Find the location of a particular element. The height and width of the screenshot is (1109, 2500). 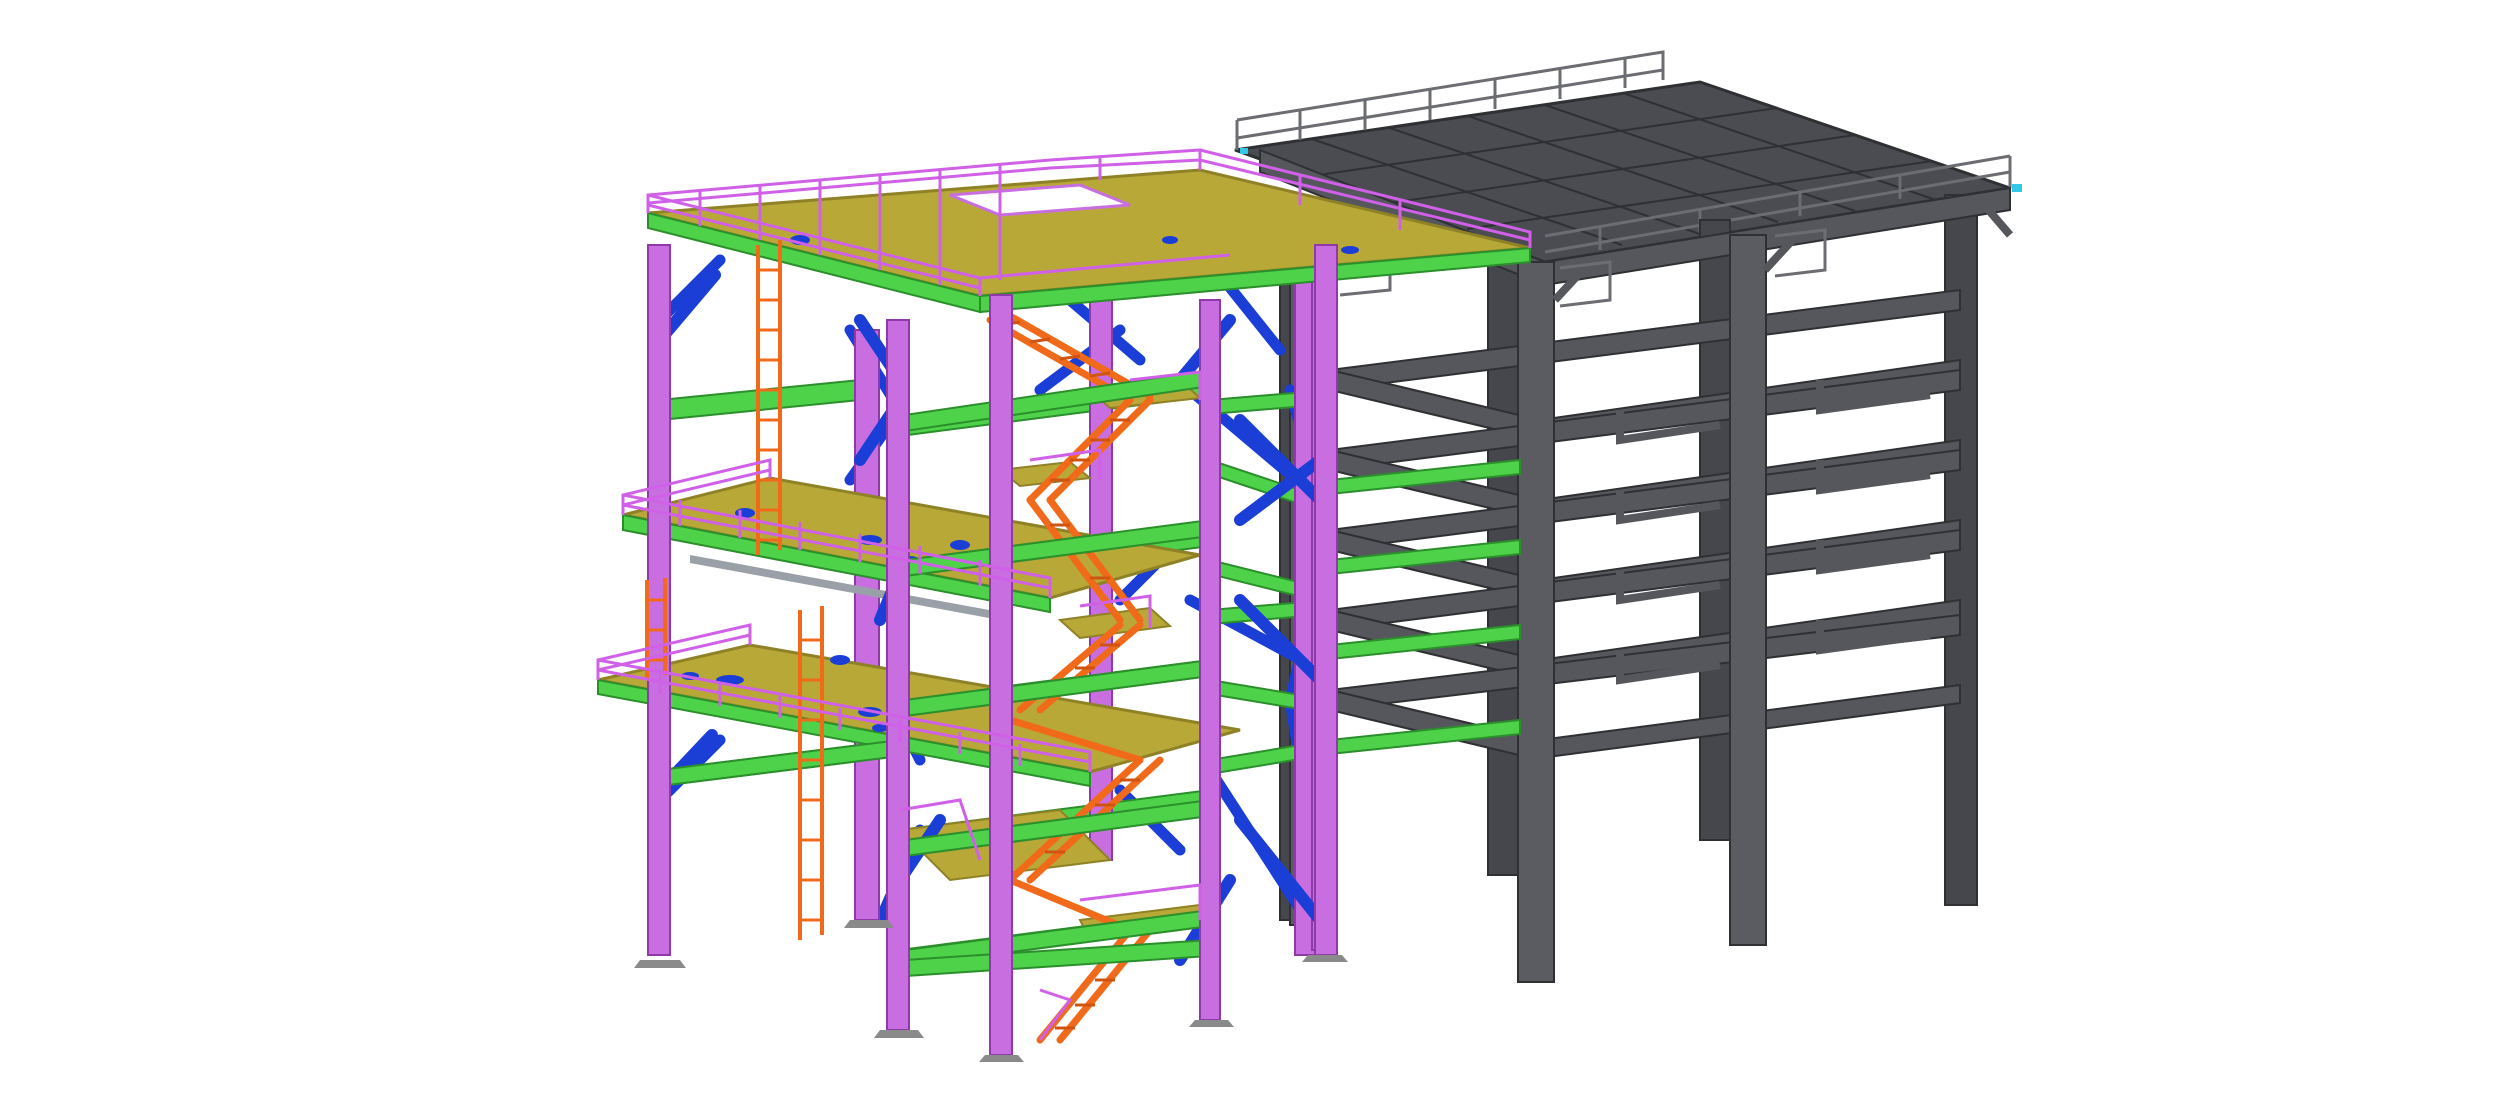

orange-ladders is located at coordinates (734, 590).